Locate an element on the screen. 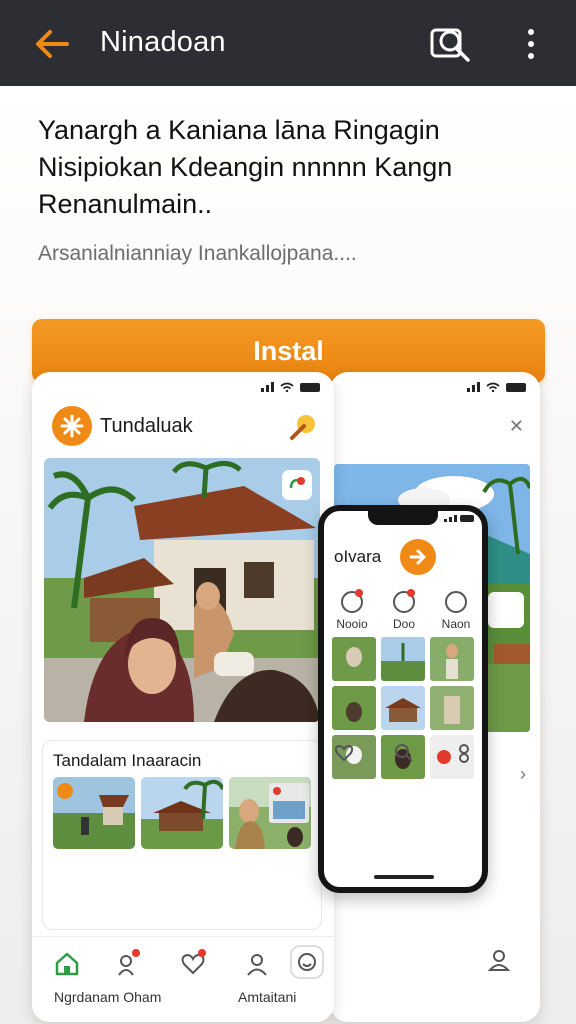  phone-notch is located at coordinates (403, 518).